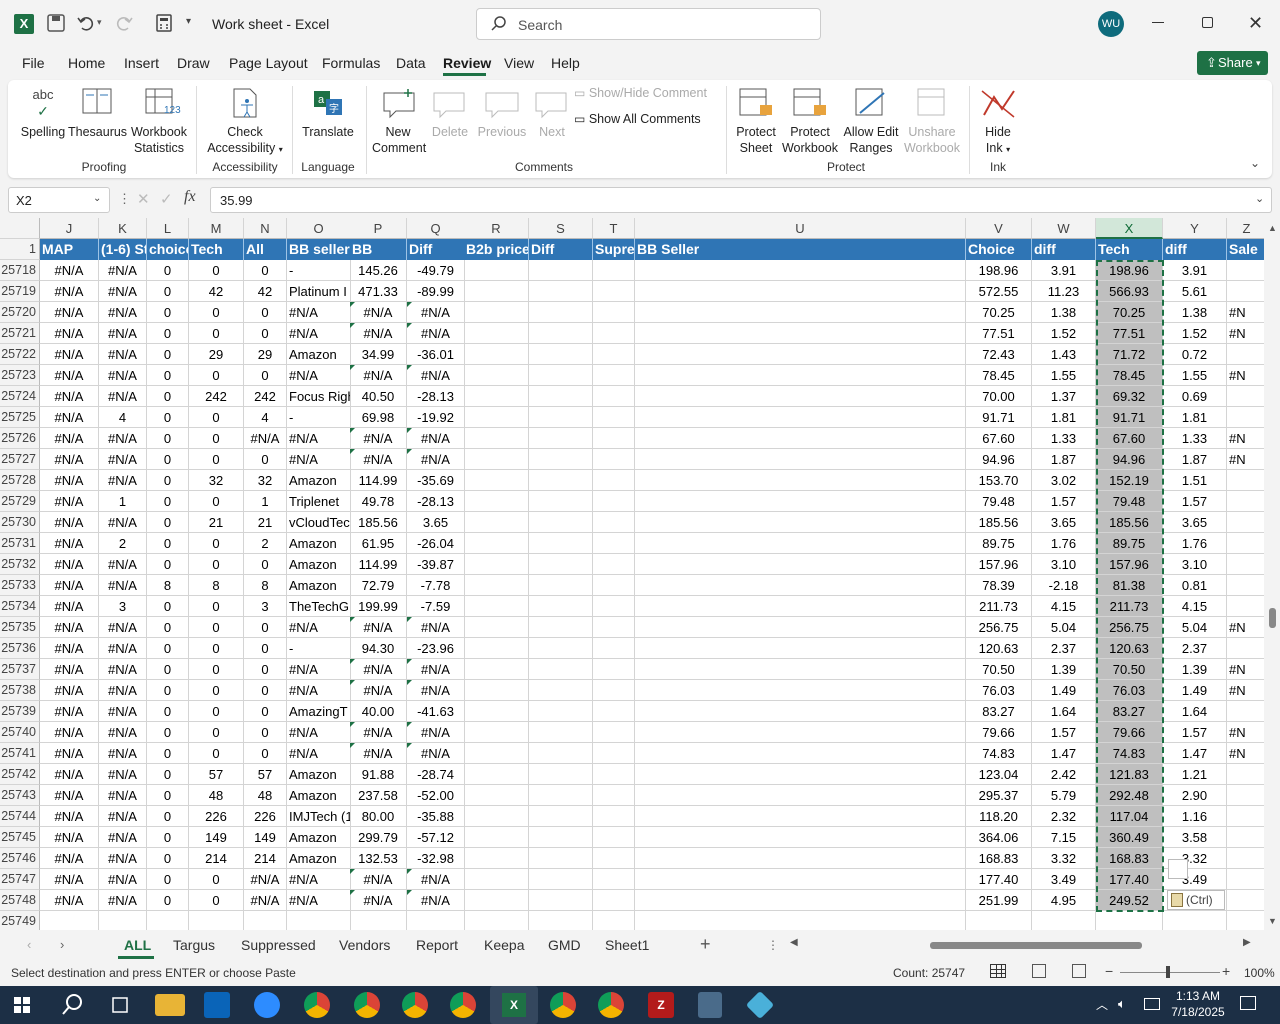  I want to click on table-cell: 76.03, so click(1129, 690).